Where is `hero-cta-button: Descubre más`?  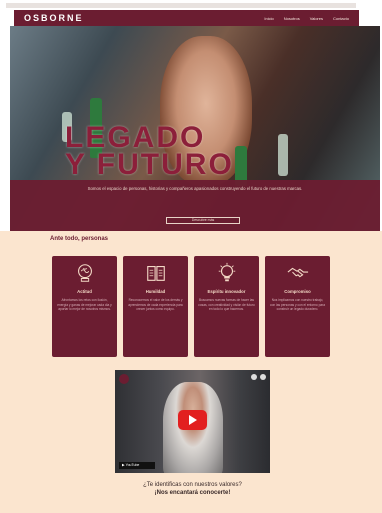
hero-cta-button: Descubre más is located at coordinates (203, 220).